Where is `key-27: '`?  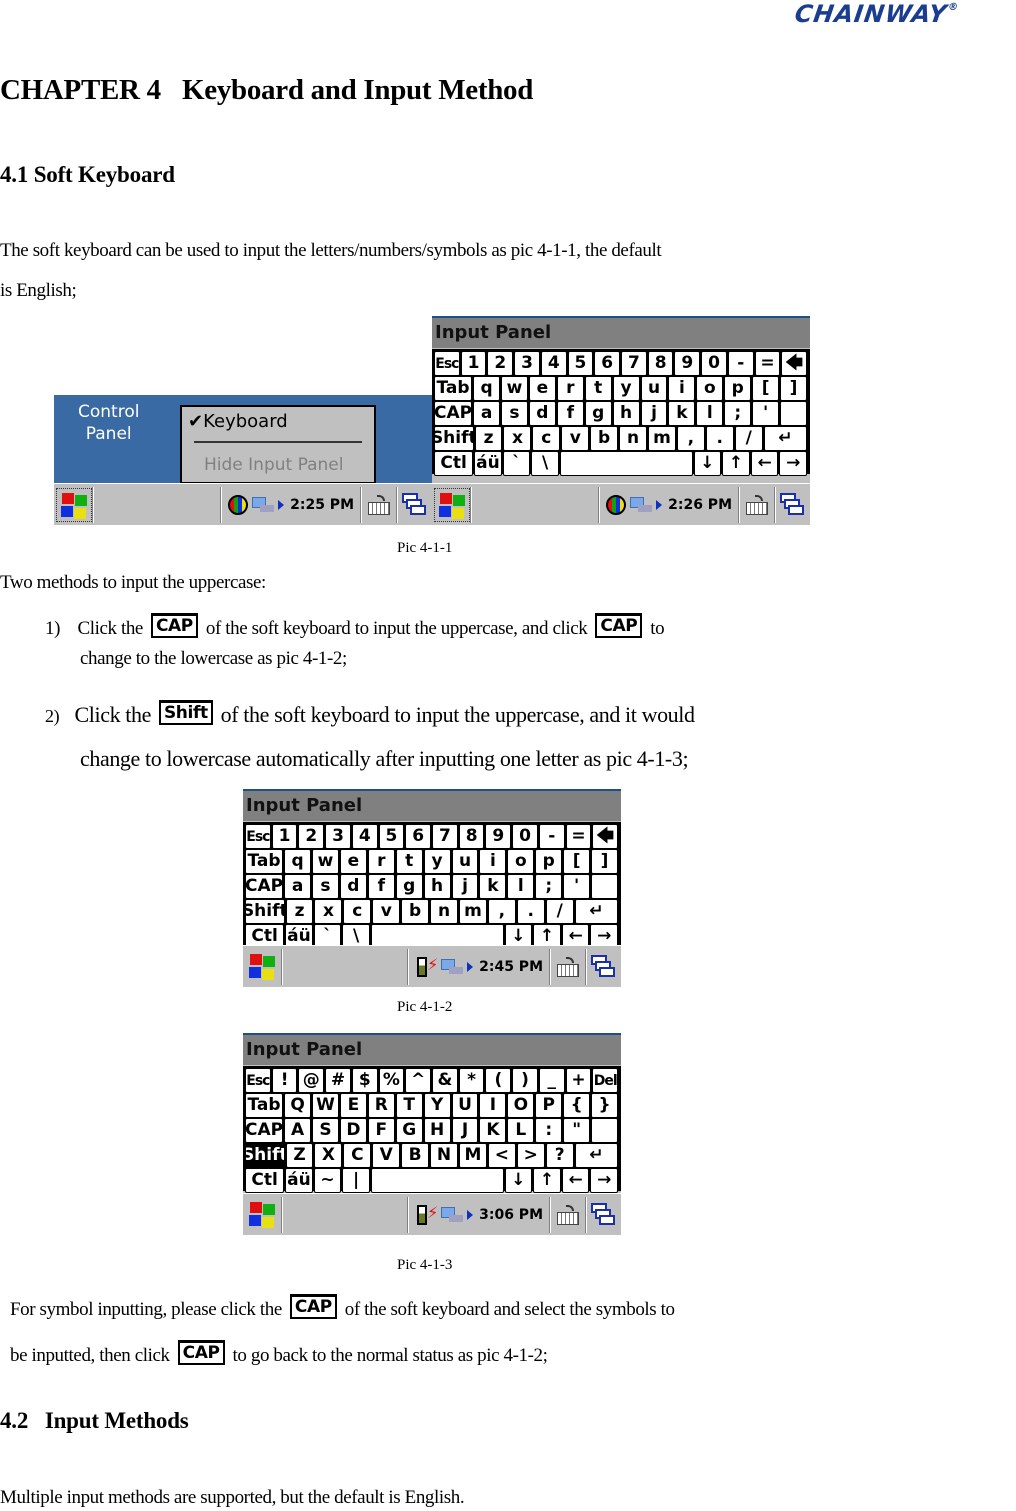
key-27: ' is located at coordinates (766, 413).